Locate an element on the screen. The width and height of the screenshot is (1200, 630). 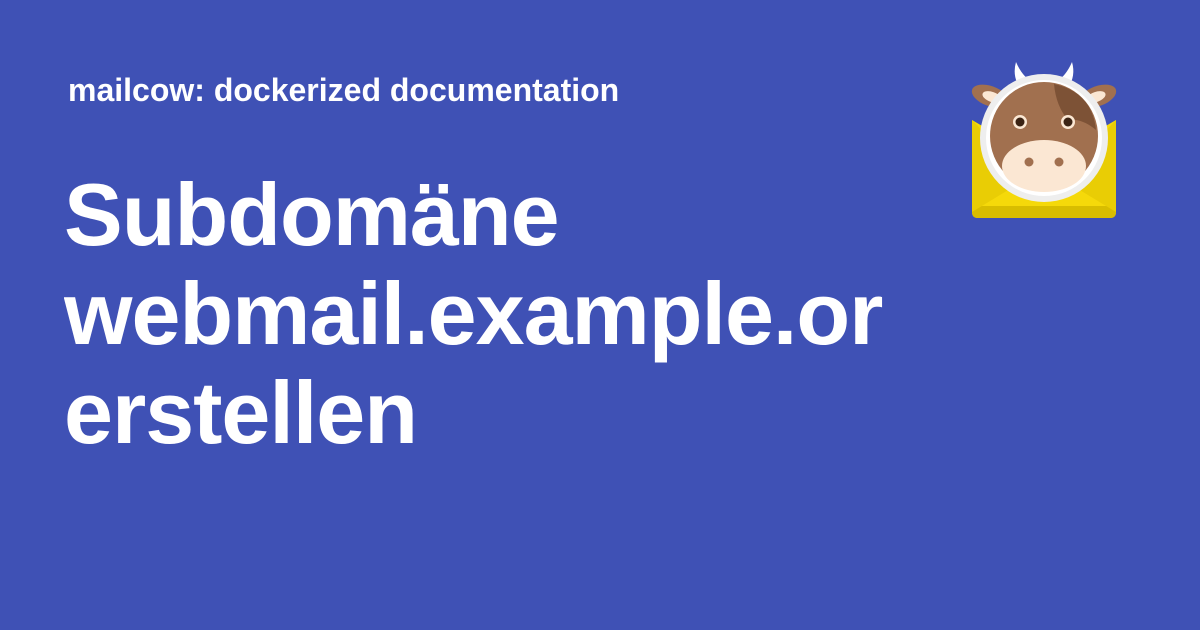
page-title-line-2: webmail.example.org is located at coordinates (475, 313).